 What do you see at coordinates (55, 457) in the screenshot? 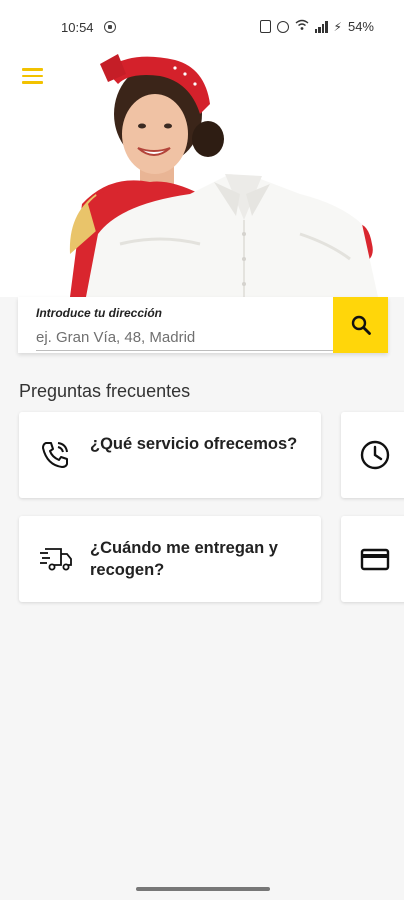
I see `phone-call-icon` at bounding box center [55, 457].